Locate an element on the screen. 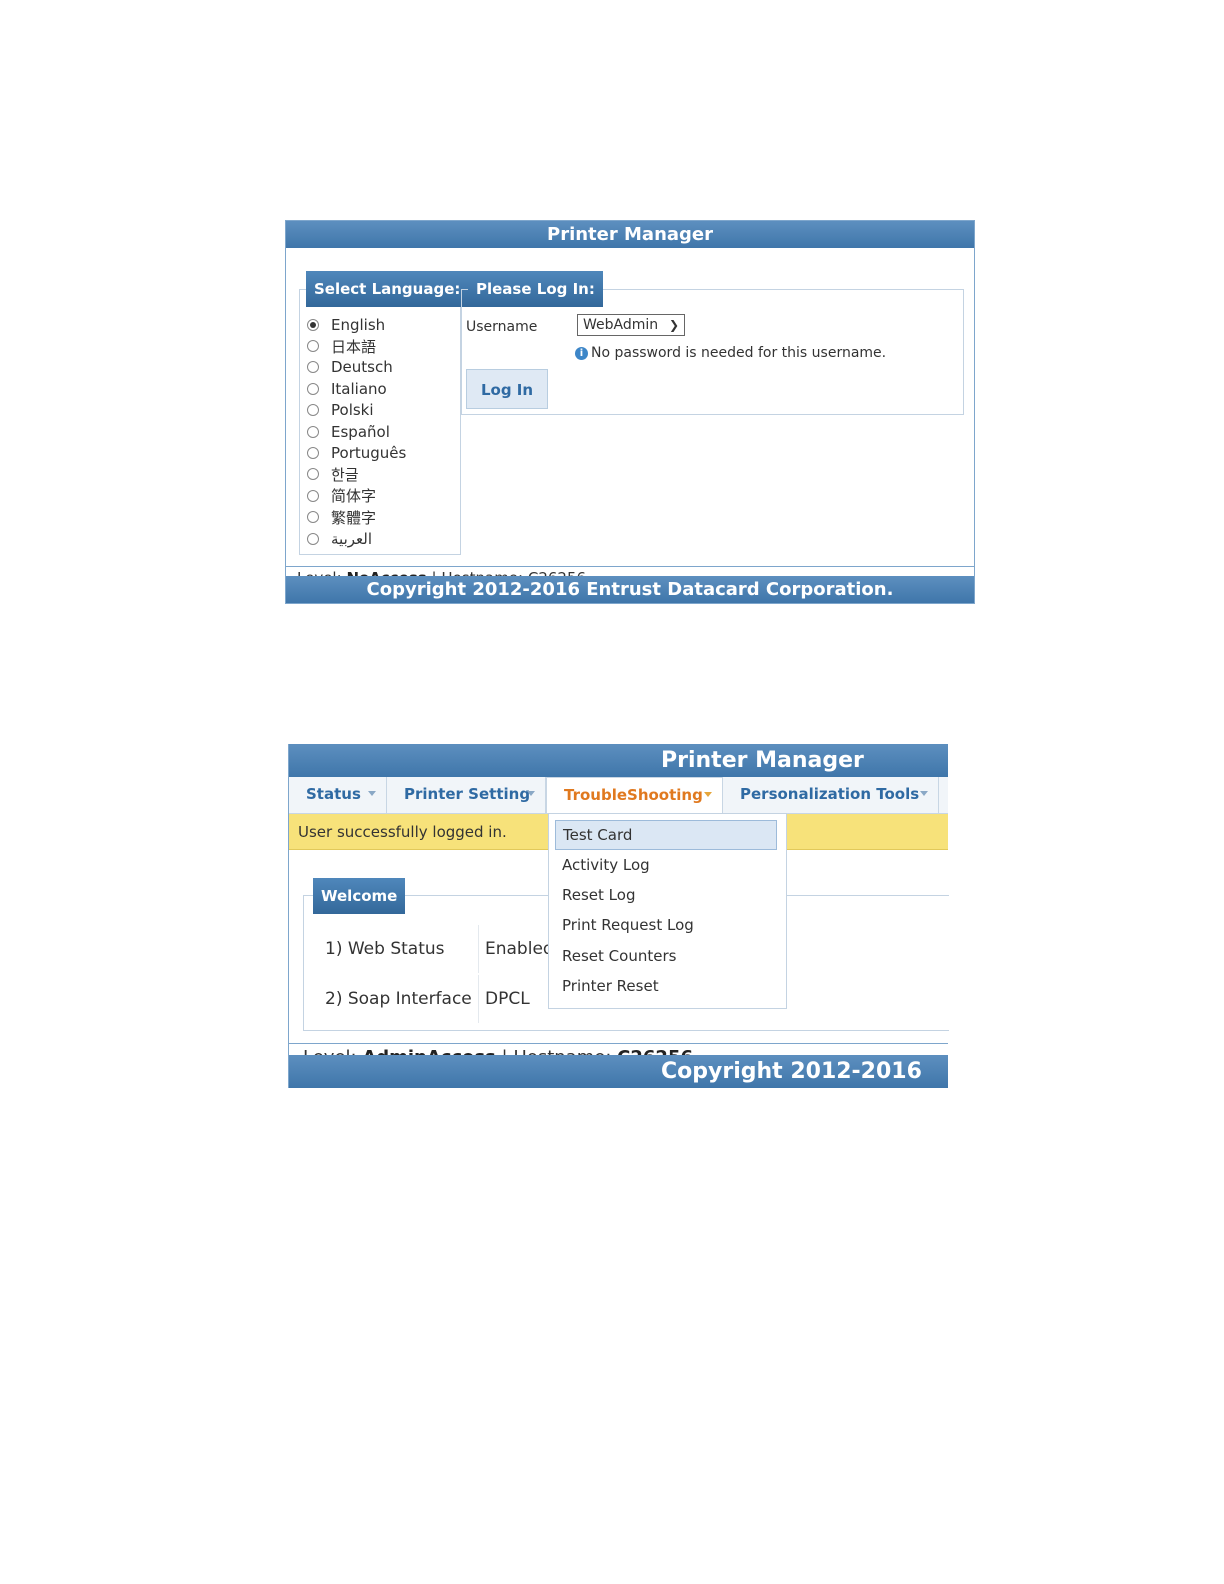 The image size is (1224, 1584). language-label: Español is located at coordinates (360, 431).